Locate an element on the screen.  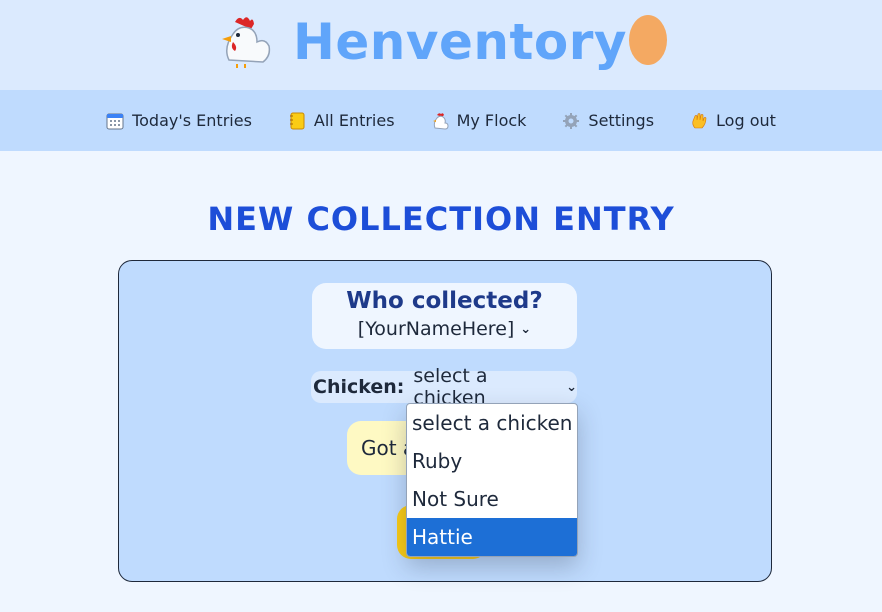
page-title: NEW COLLECTION ENTRY is located at coordinates (441, 219).